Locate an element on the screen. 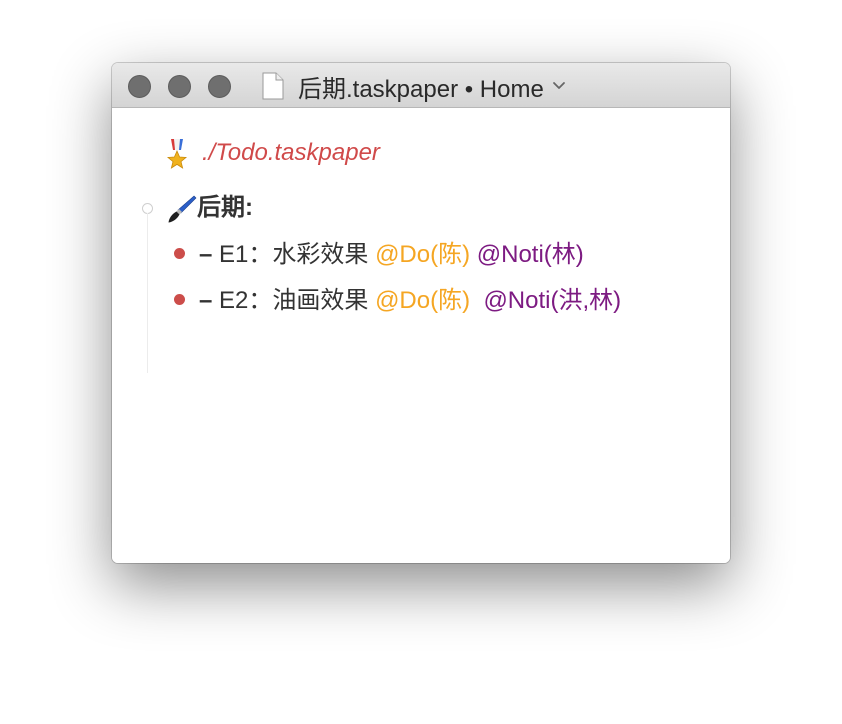 The width and height of the screenshot is (842, 724). task-text: E2：油画效果 is located at coordinates (294, 300).